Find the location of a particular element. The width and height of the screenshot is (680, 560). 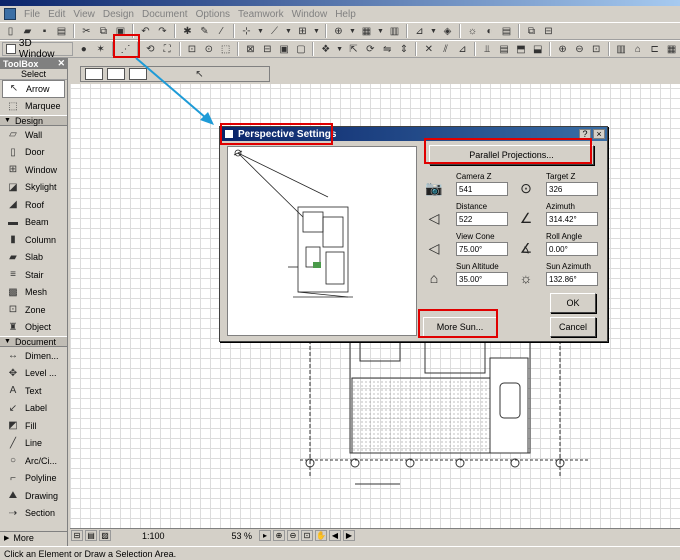

tool-section: ⇢ Section is located at coordinates (33, 514).